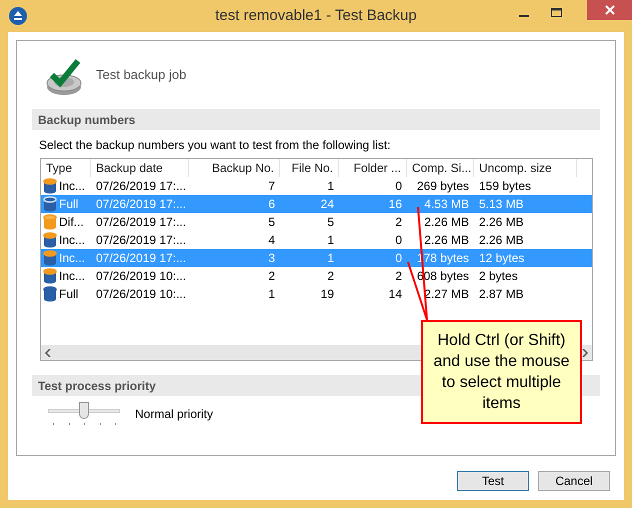 The height and width of the screenshot is (508, 632). What do you see at coordinates (271, 240) in the screenshot?
I see `table-cell: 4` at bounding box center [271, 240].